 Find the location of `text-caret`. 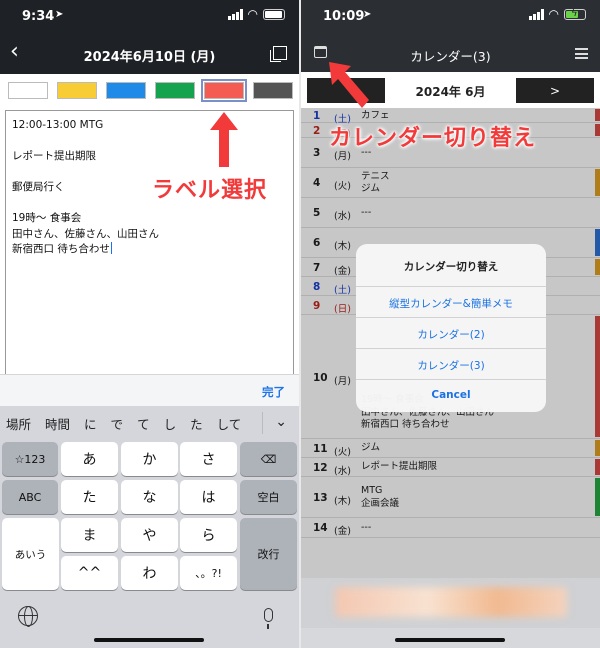

text-caret is located at coordinates (111, 248).